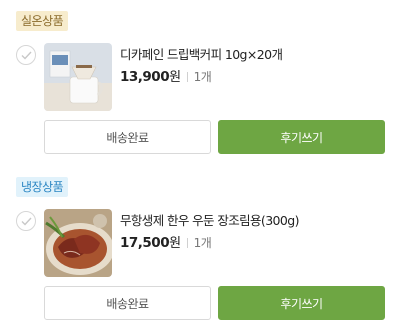 Image resolution: width=400 pixels, height=332 pixels. Describe the element at coordinates (42, 21) in the screenshot. I see `category-badge: 실온상품` at that location.